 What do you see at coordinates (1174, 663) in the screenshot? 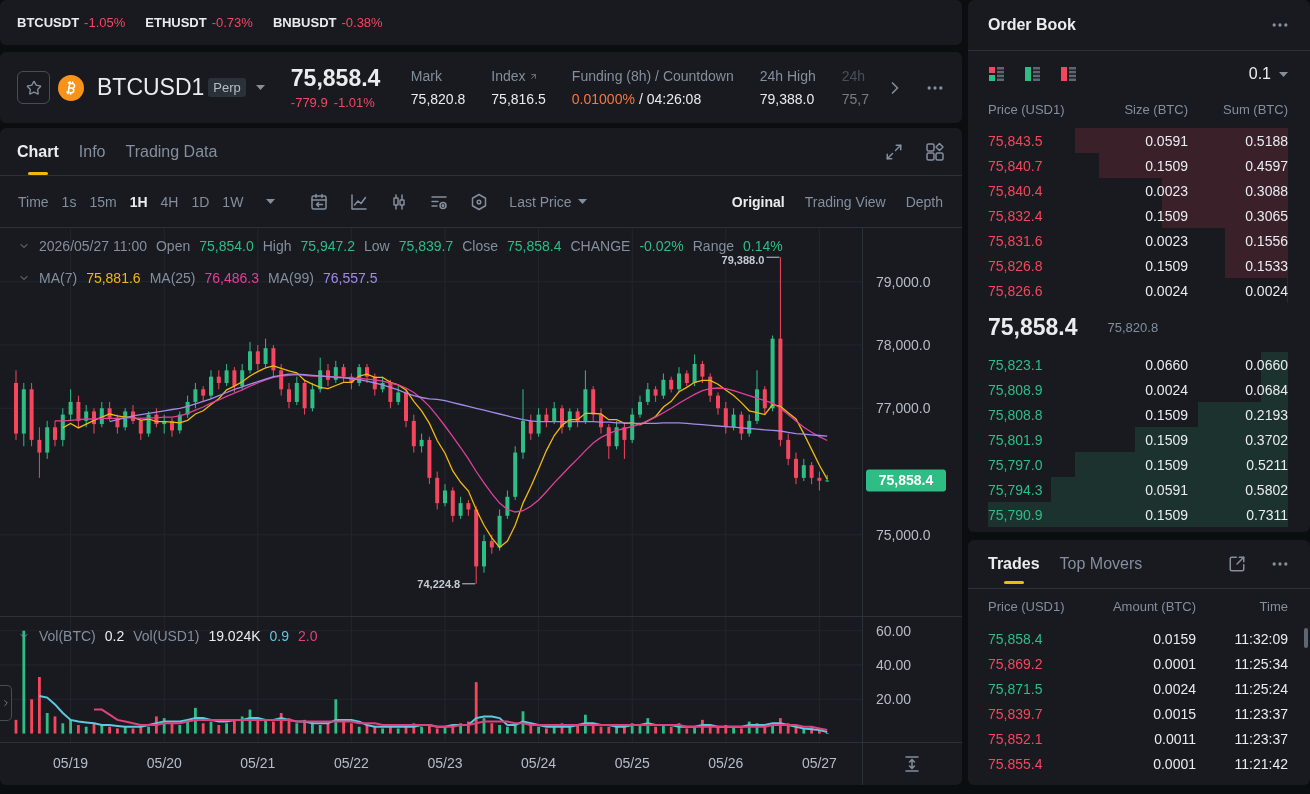
I see `trade-amount: 0.0001` at bounding box center [1174, 663].